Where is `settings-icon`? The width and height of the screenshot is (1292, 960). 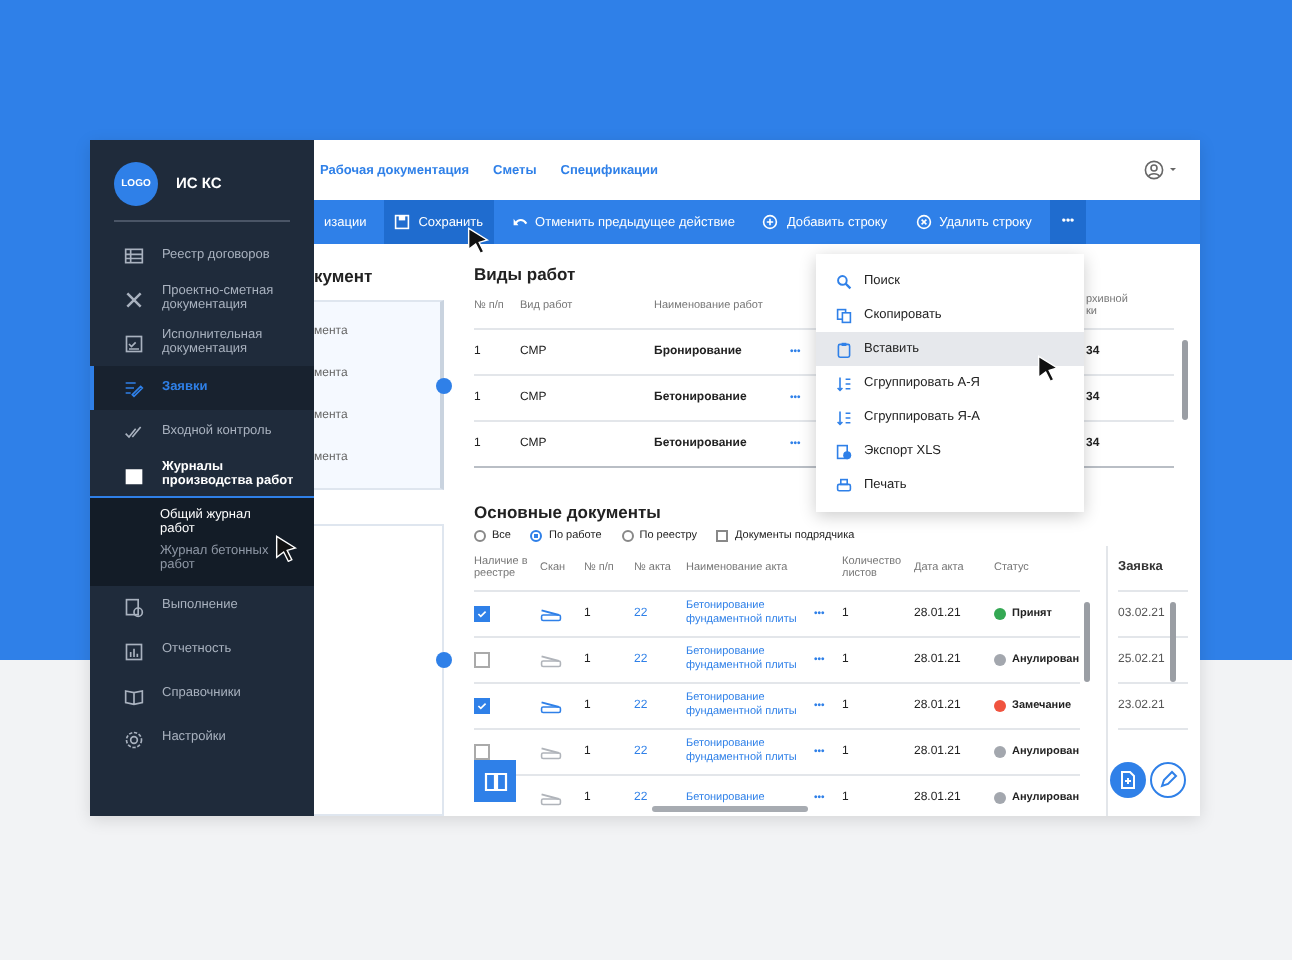
settings-icon is located at coordinates (134, 739).